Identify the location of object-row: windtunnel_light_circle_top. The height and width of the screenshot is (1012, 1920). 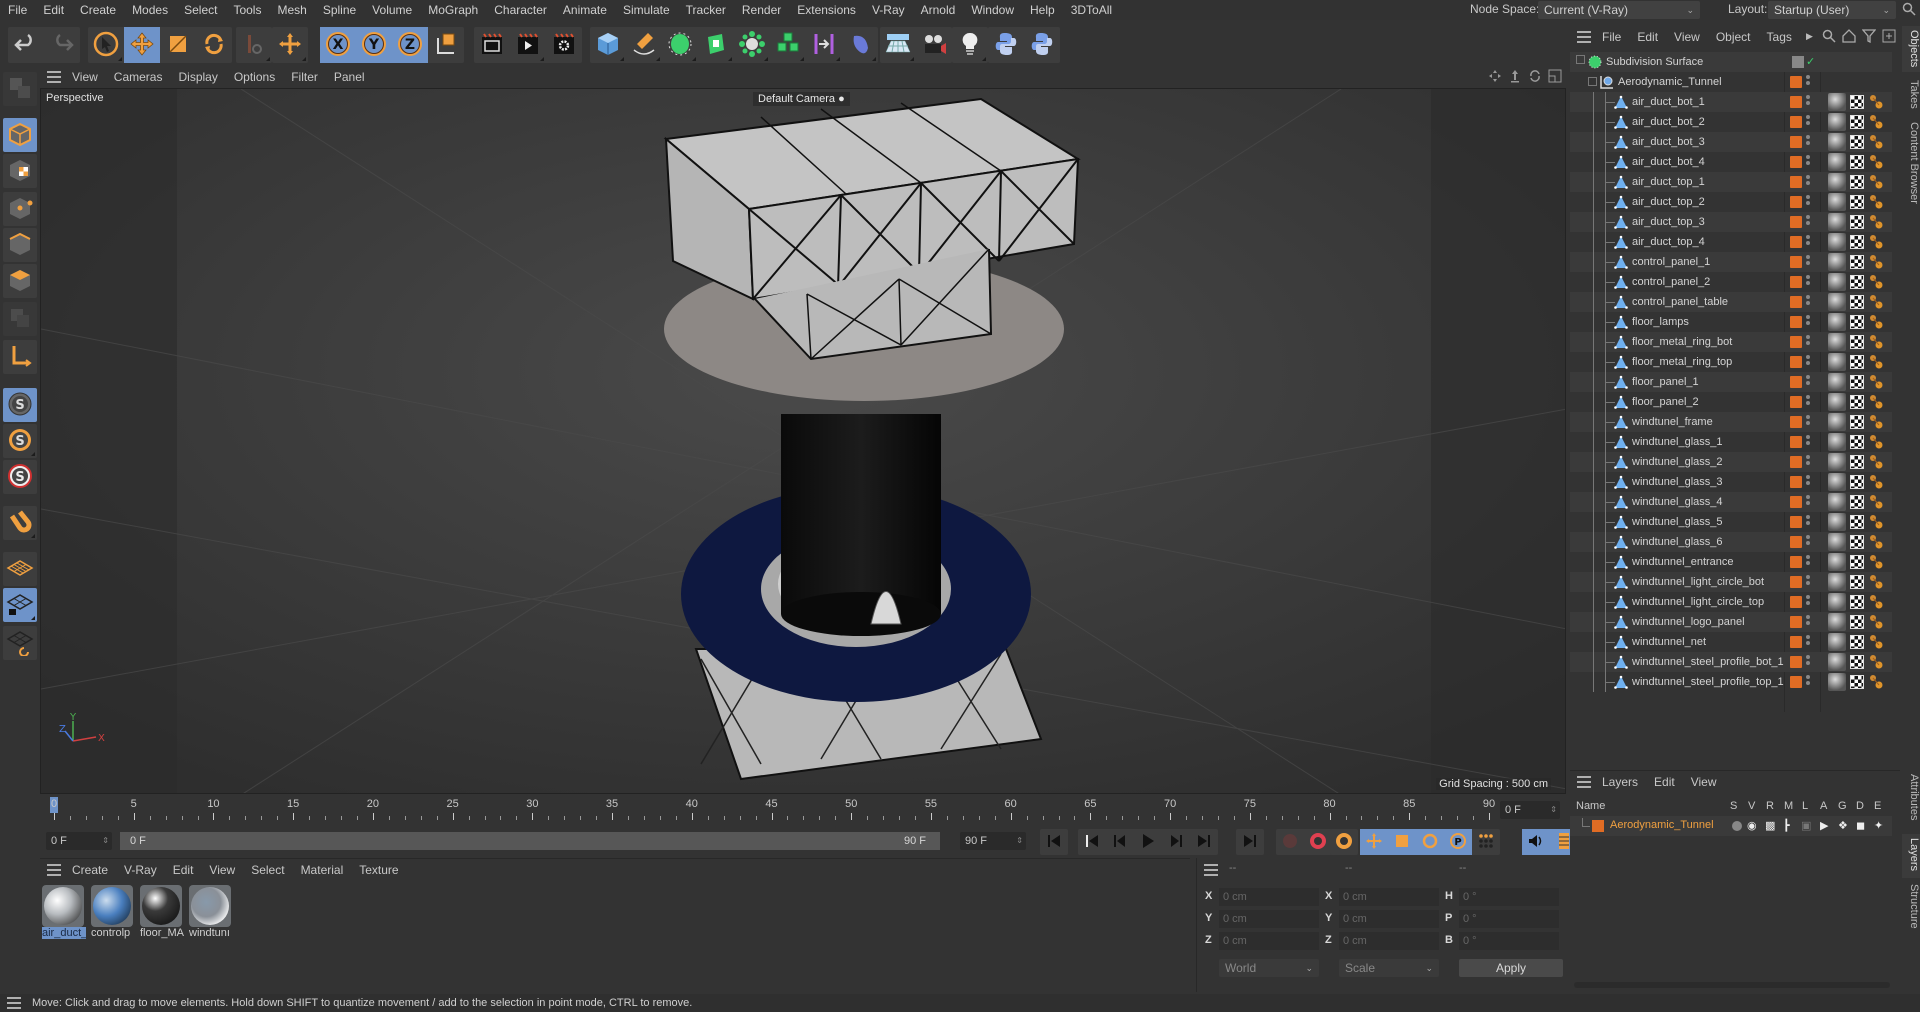
(1731, 602).